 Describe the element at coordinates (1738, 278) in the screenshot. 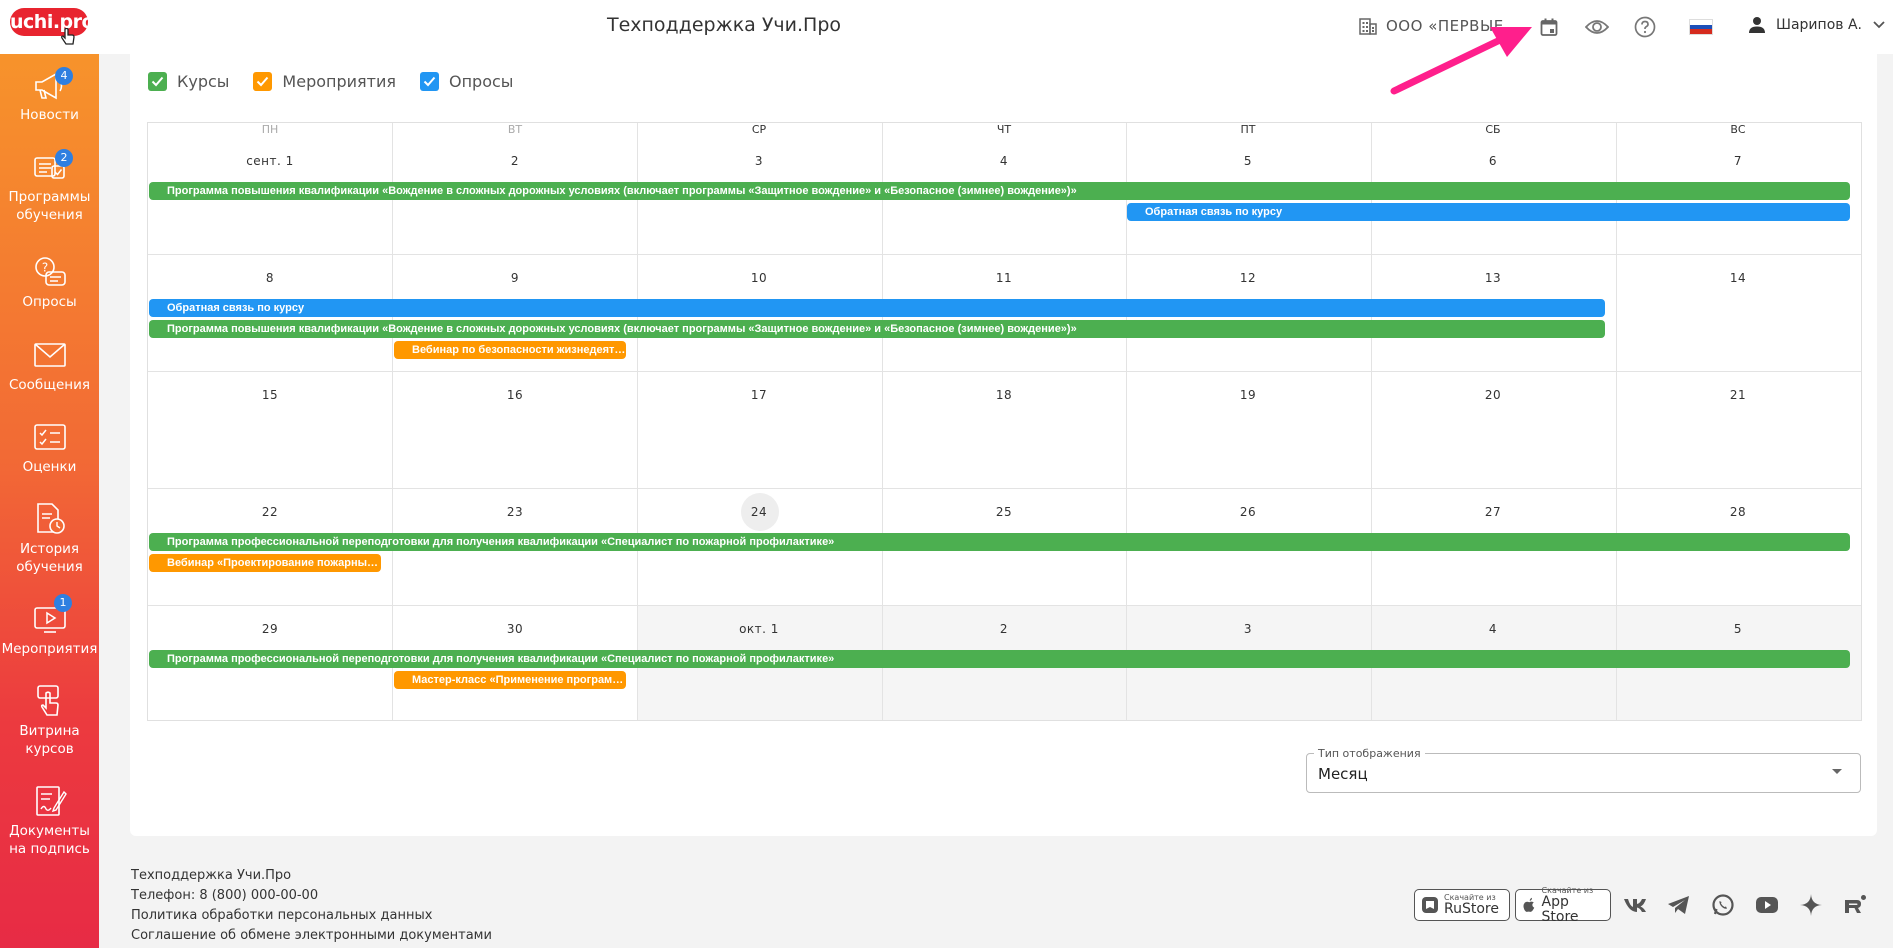

I see `day-cell: 14` at that location.